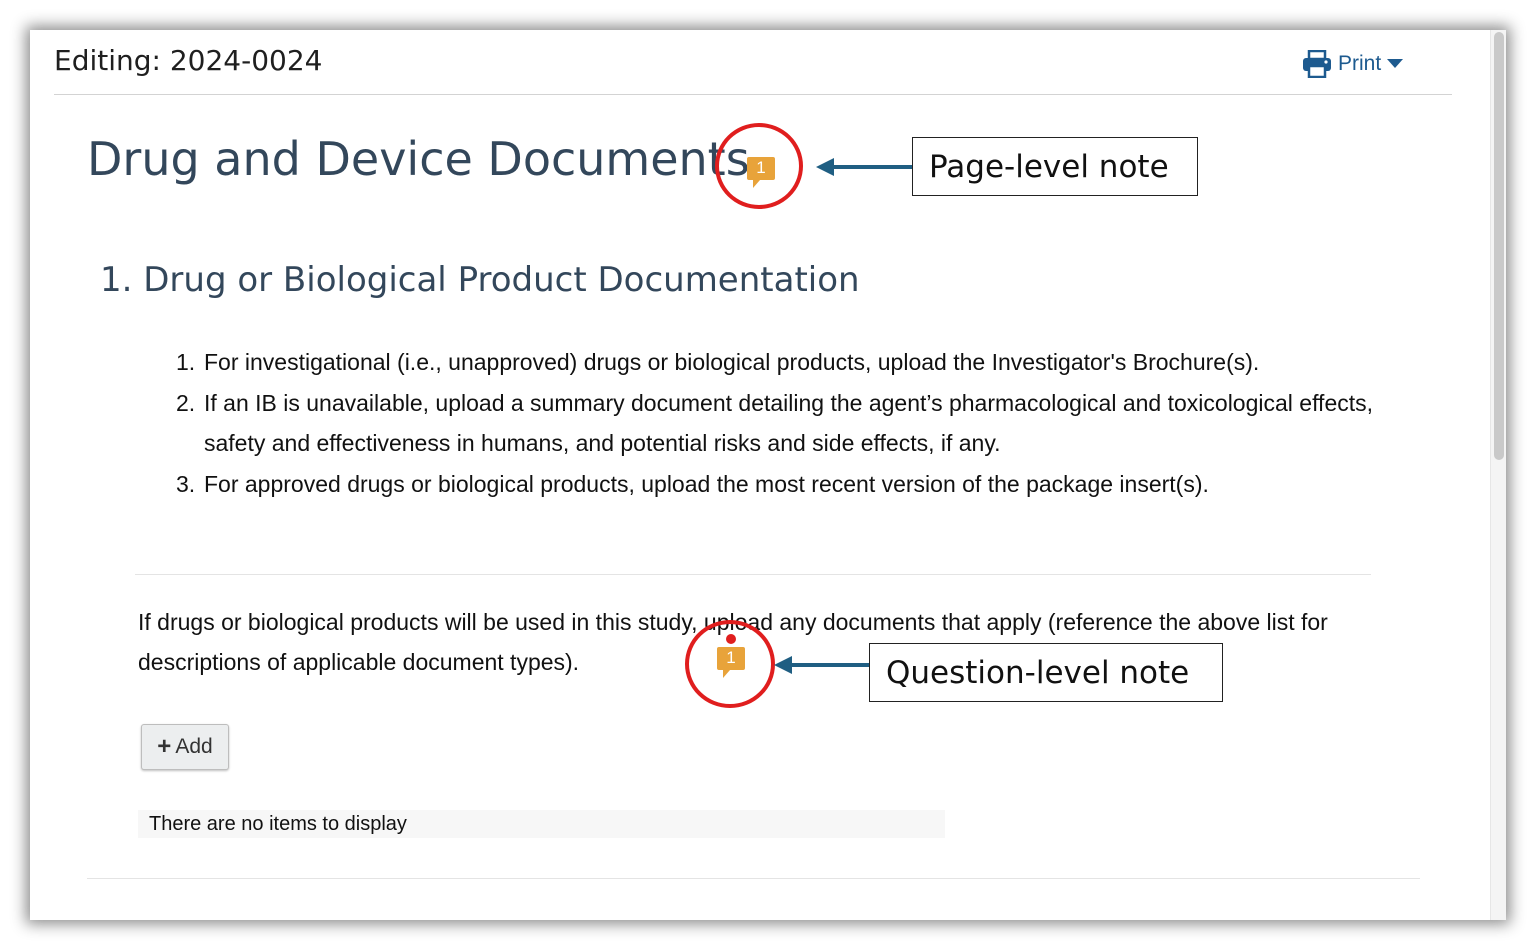 The image size is (1536, 950). I want to click on question-note-callout: Question-level note, so click(1046, 672).